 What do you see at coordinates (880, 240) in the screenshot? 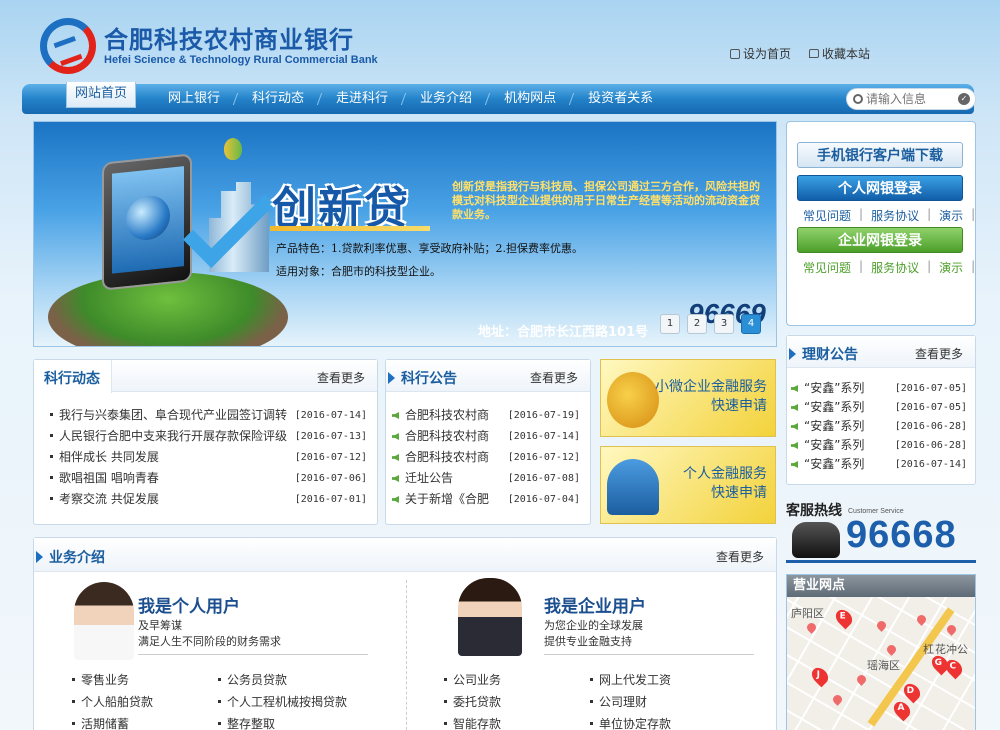
I see `corporate-login-button: 企业网银登录` at bounding box center [880, 240].